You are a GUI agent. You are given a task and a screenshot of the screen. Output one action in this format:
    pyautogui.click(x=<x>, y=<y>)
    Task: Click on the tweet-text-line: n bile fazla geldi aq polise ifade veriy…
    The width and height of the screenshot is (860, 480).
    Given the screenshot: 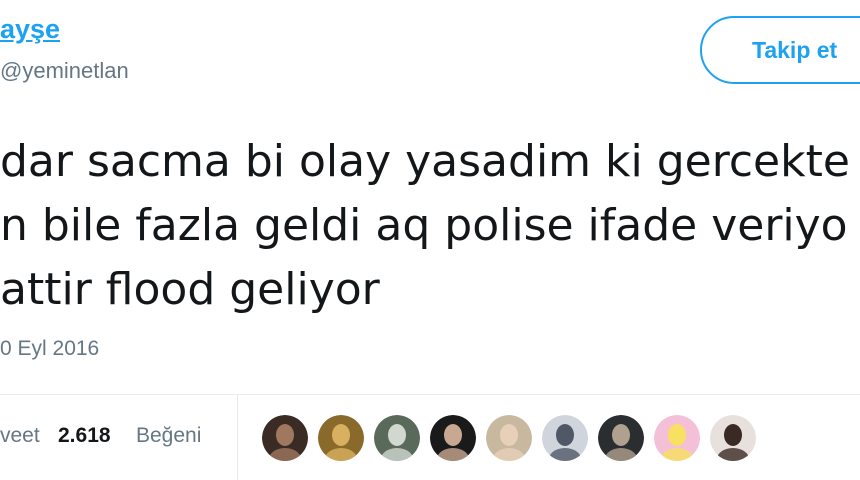 What is the action you would take?
    pyautogui.click(x=424, y=225)
    